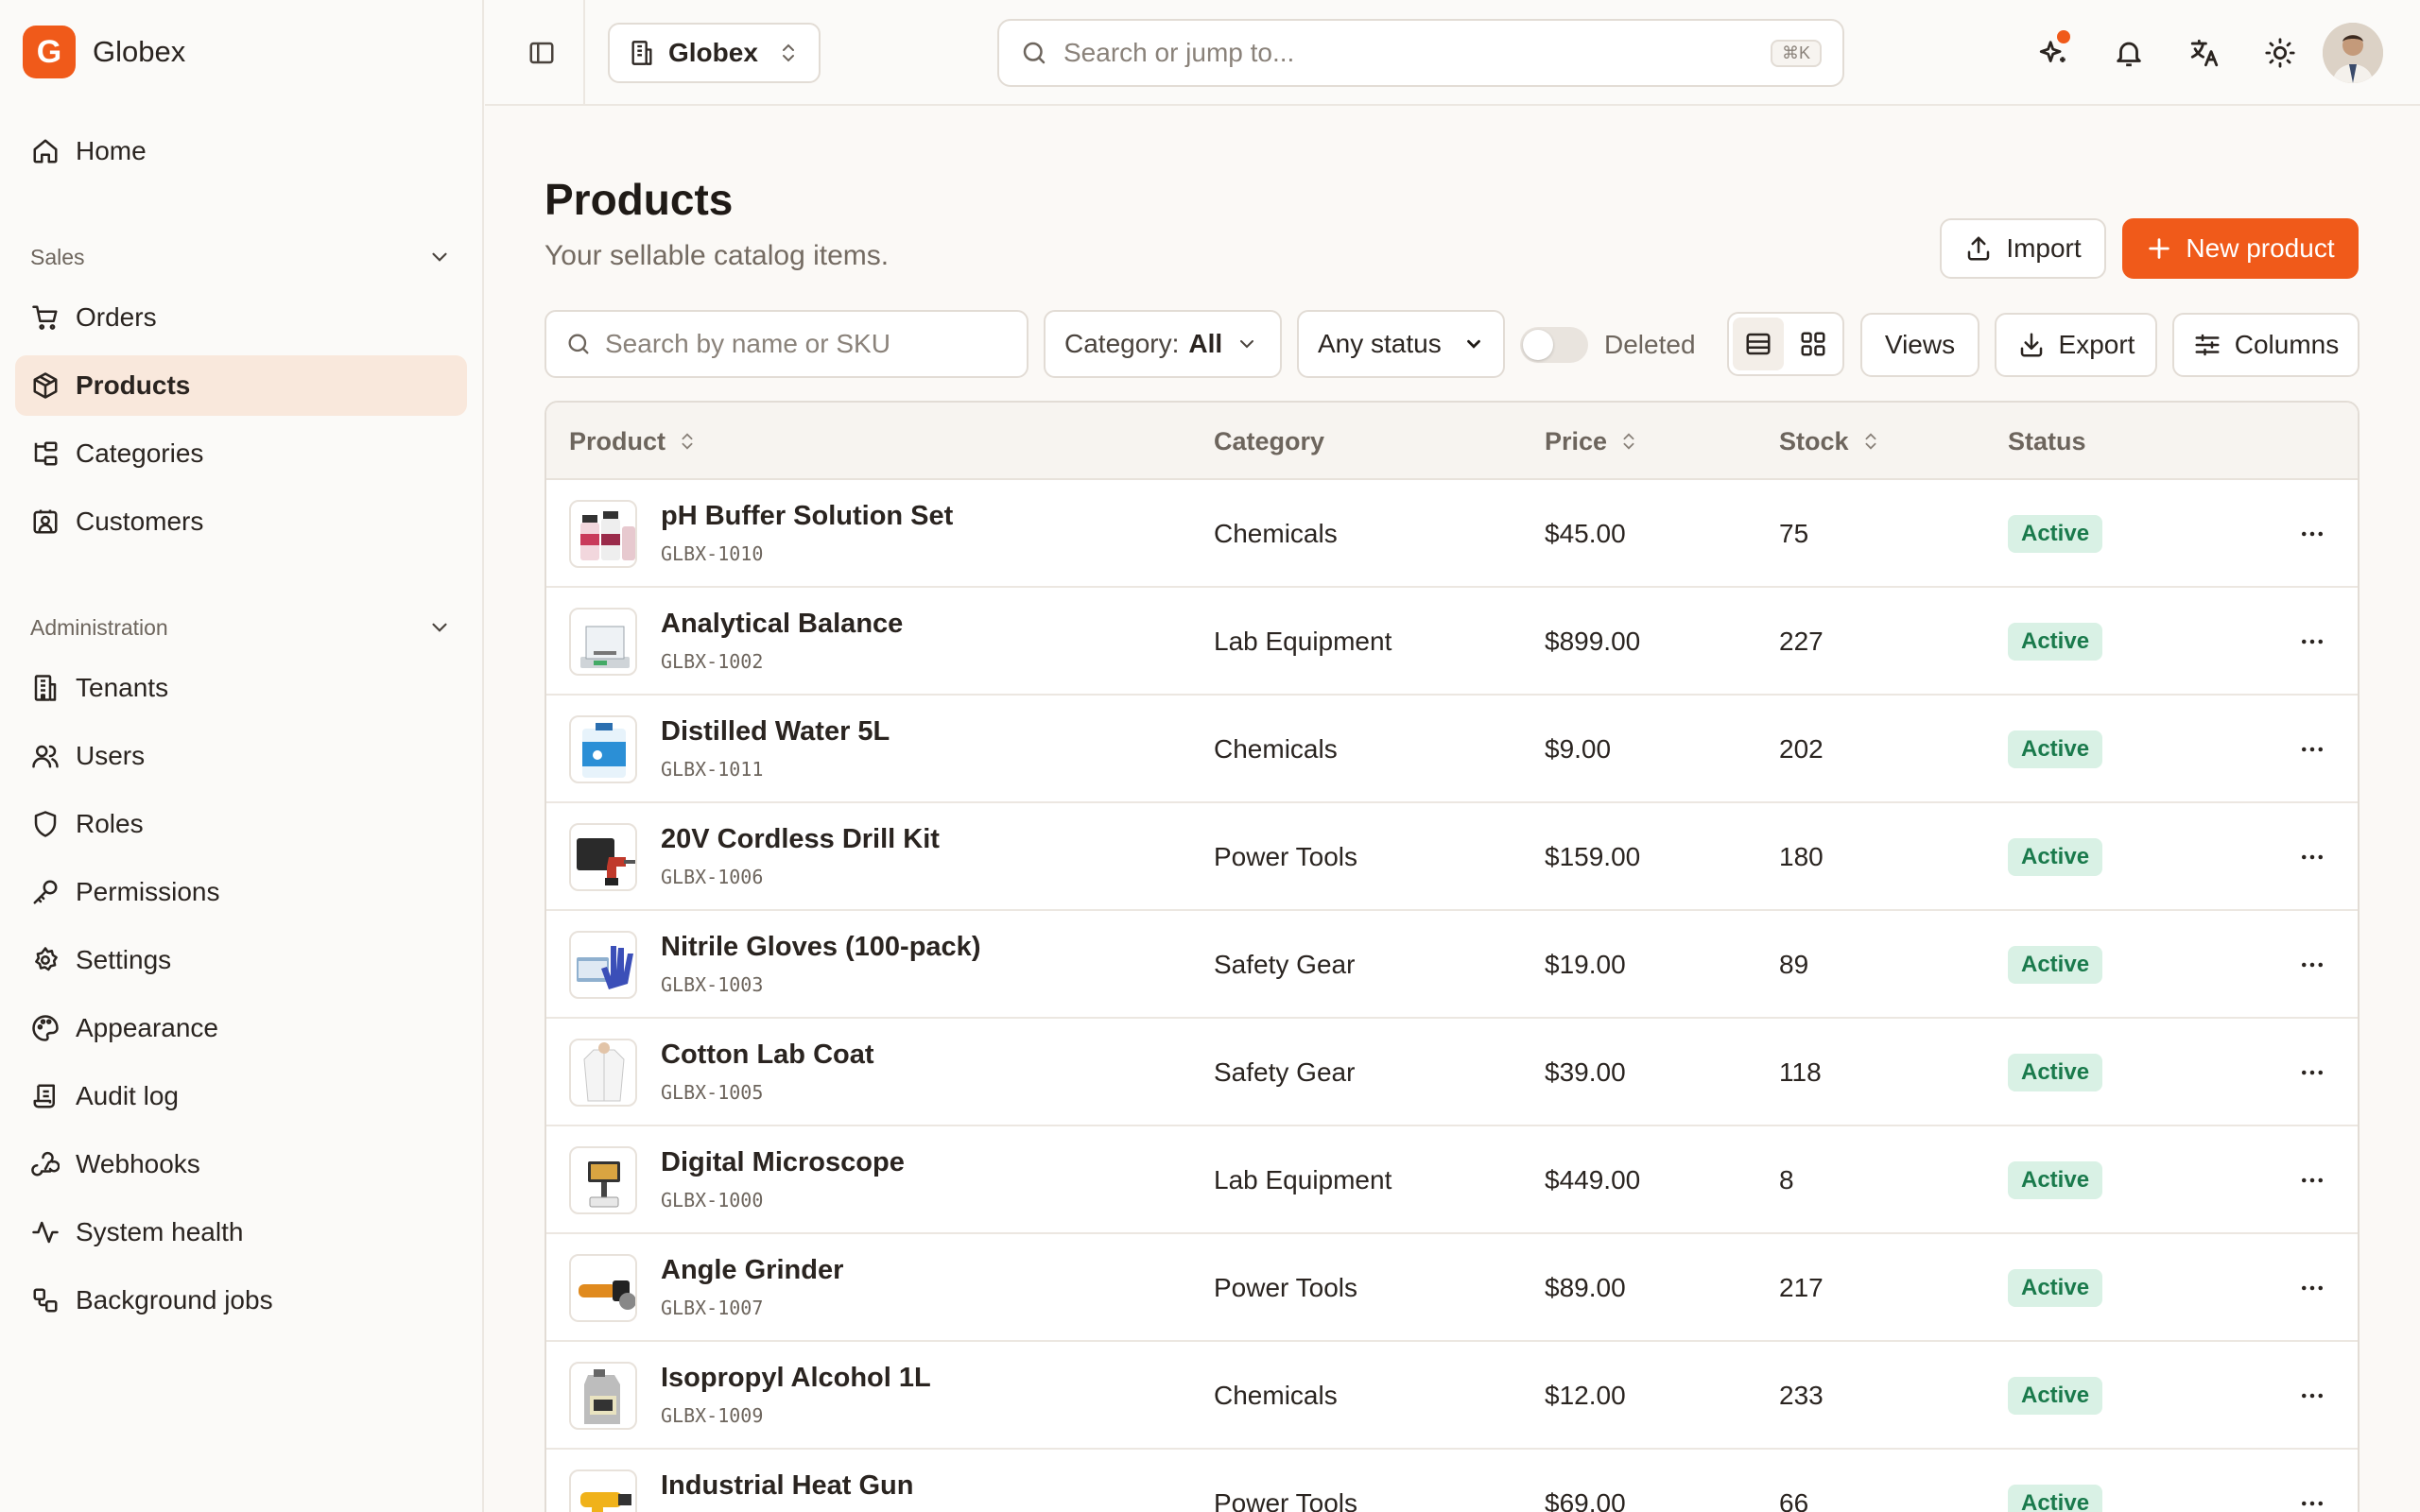 This screenshot has width=2420, height=1512. Describe the element at coordinates (1592, 441) in the screenshot. I see `column-header-price: Price` at that location.